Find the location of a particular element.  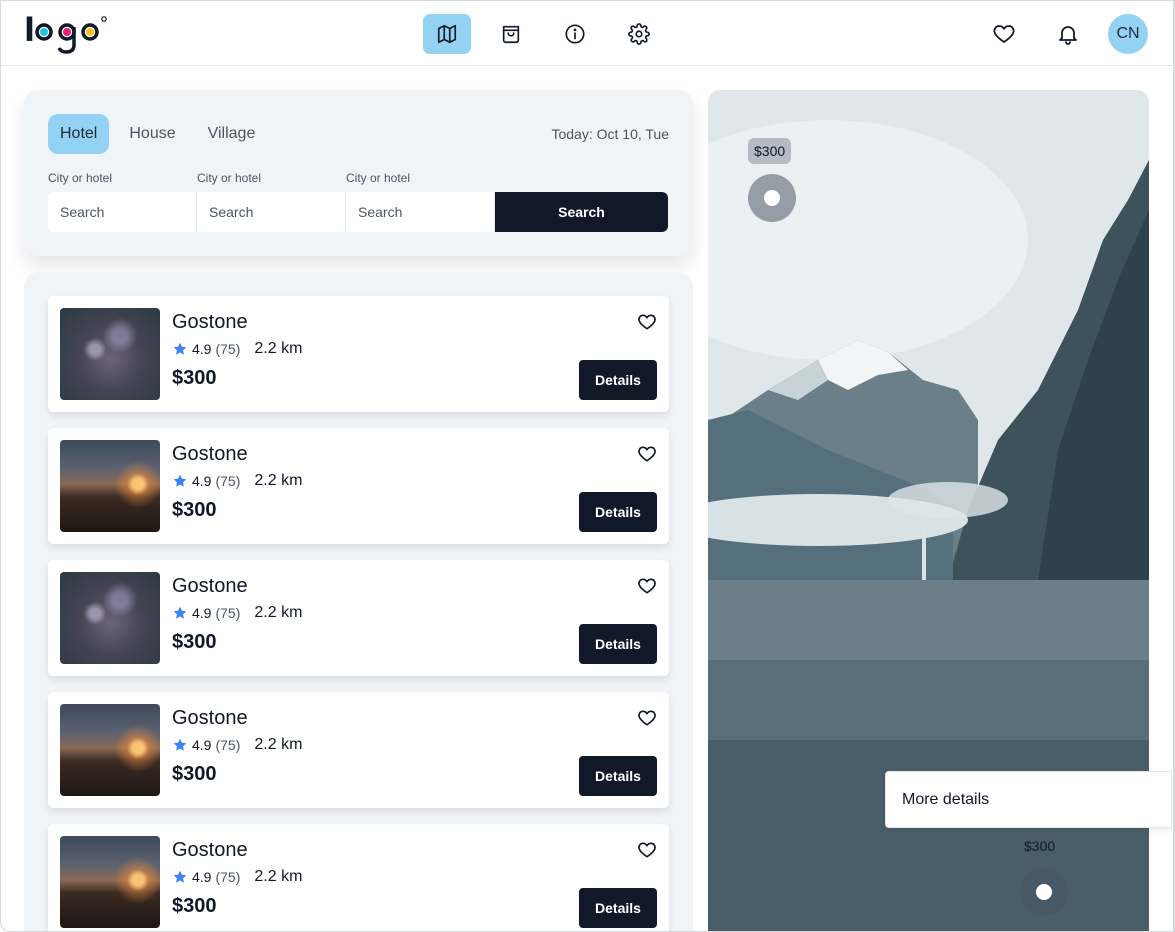

search-button: Search is located at coordinates (581, 212).